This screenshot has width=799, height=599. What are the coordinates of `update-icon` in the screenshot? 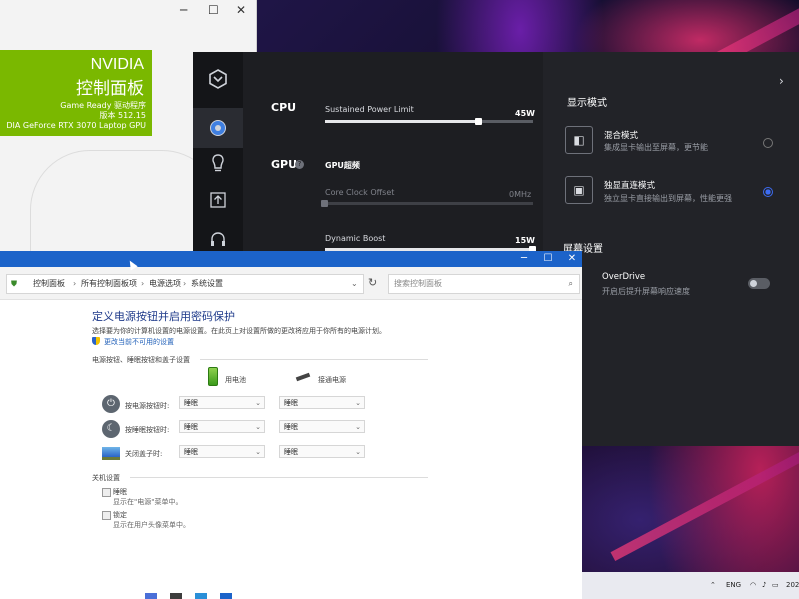 It's located at (218, 200).